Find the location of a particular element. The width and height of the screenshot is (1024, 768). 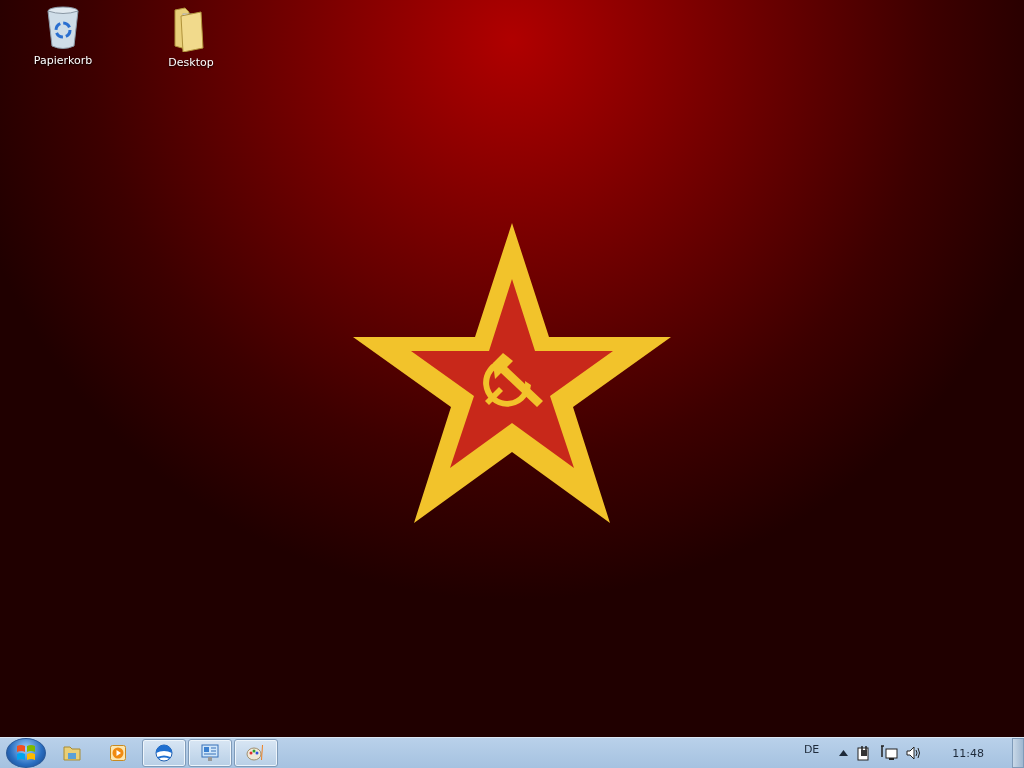

monitor-icon is located at coordinates (210, 753).